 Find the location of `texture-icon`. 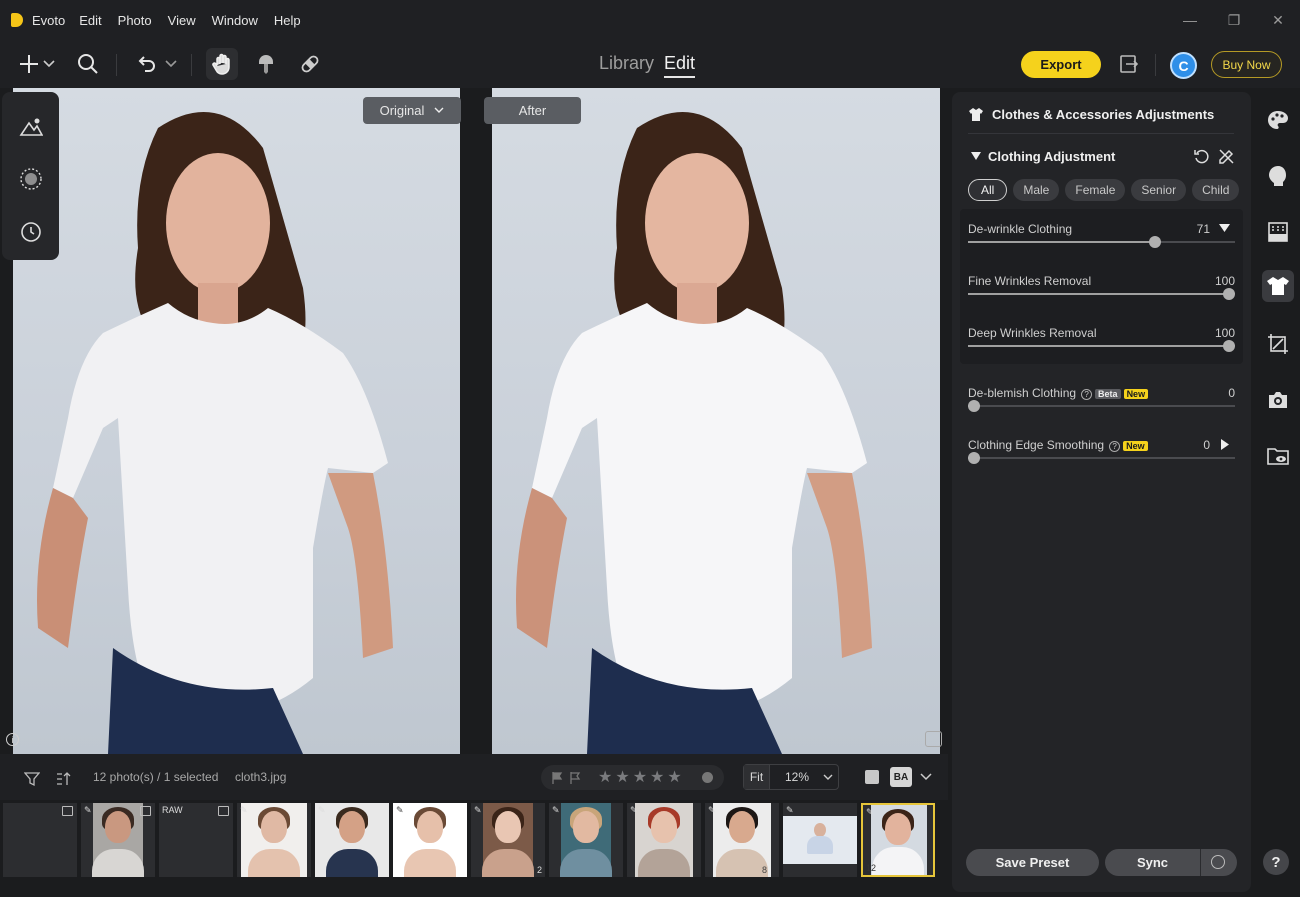

texture-icon is located at coordinates (1278, 232).